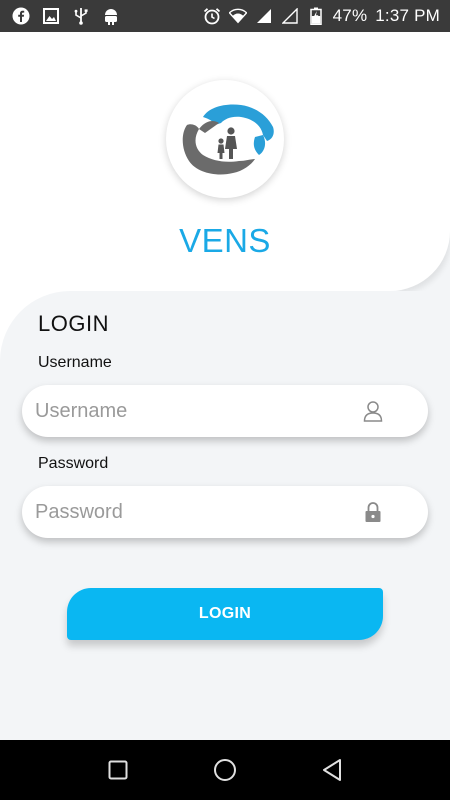 The height and width of the screenshot is (800, 450). I want to click on lock-icon, so click(373, 512).